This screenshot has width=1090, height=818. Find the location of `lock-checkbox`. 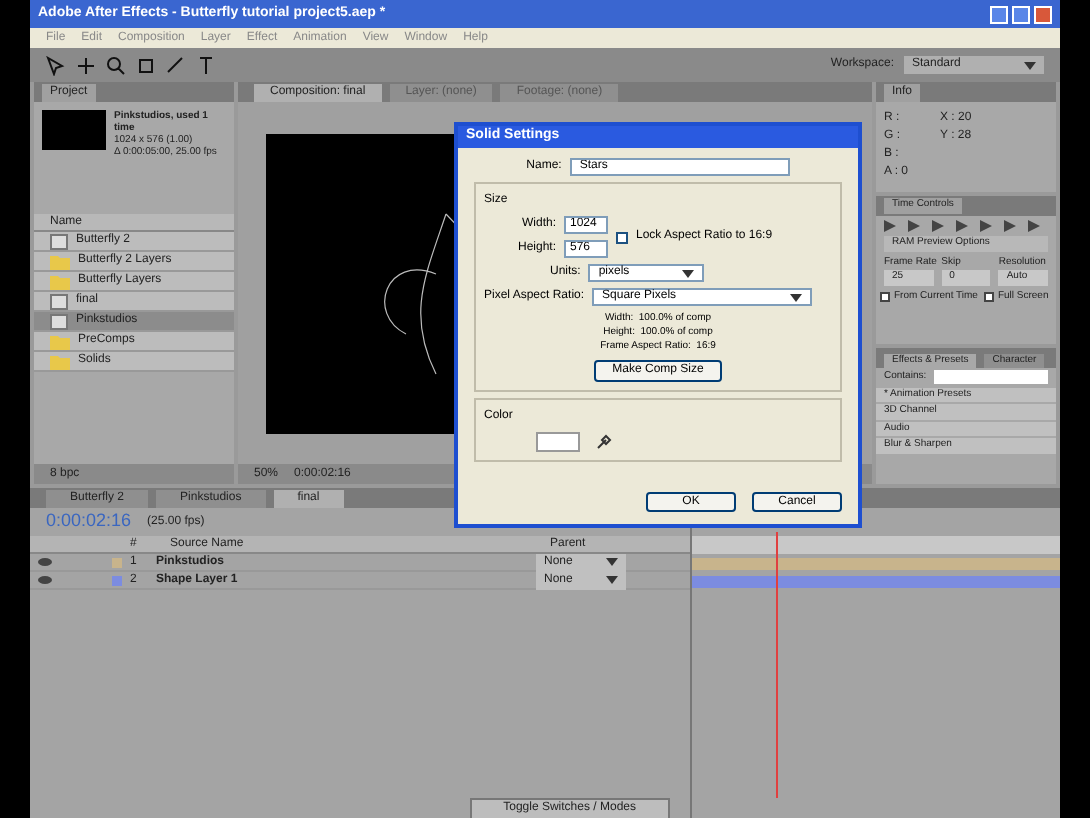

lock-checkbox is located at coordinates (622, 237).